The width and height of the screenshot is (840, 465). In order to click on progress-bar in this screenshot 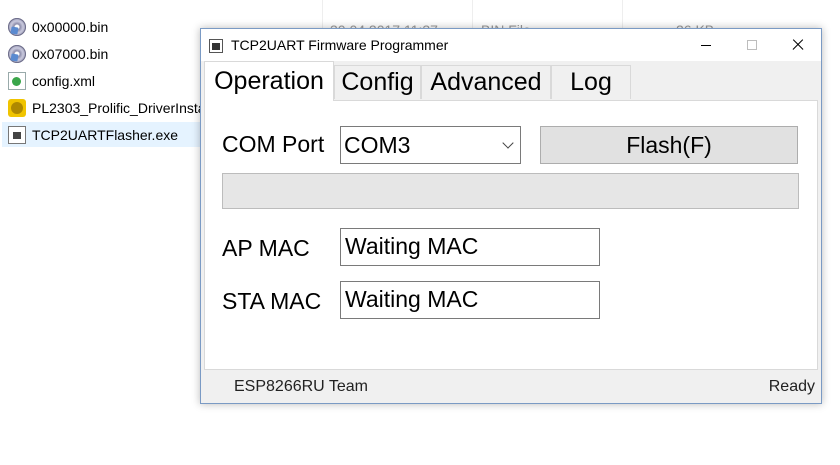, I will do `click(510, 191)`.